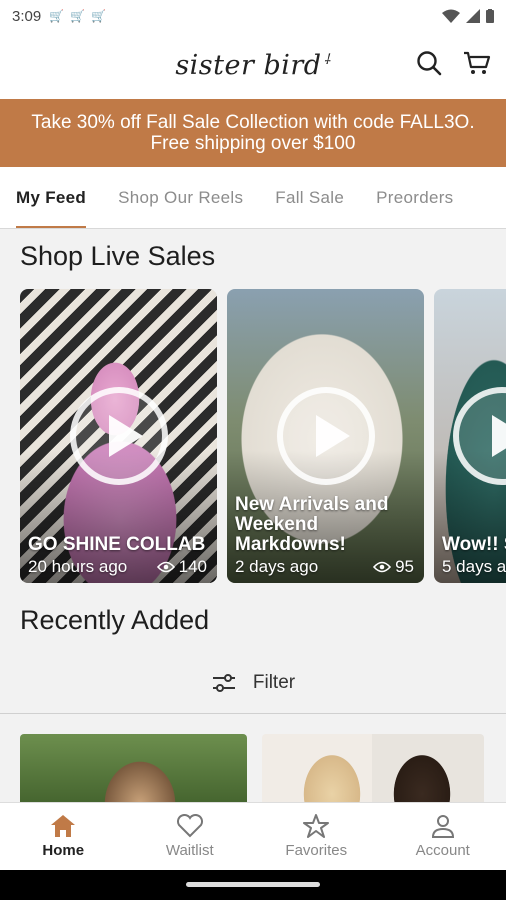  I want to click on tab-preorders: Preorders, so click(414, 197).